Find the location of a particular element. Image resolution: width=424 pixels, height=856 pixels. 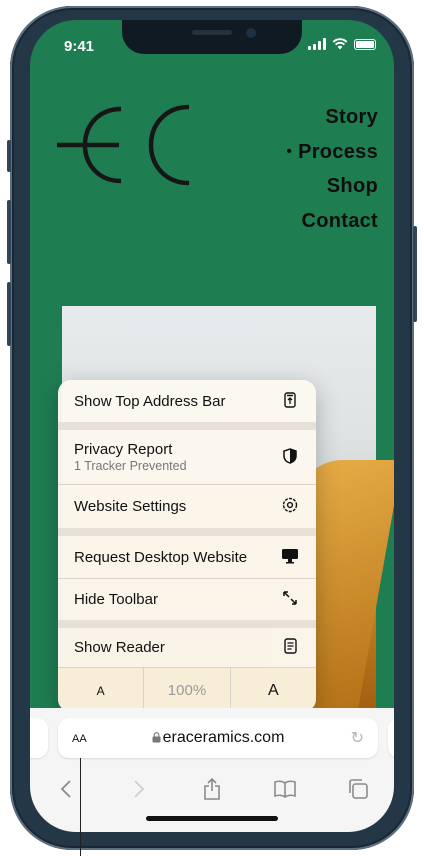

top-address-bar-icon is located at coordinates (290, 401).